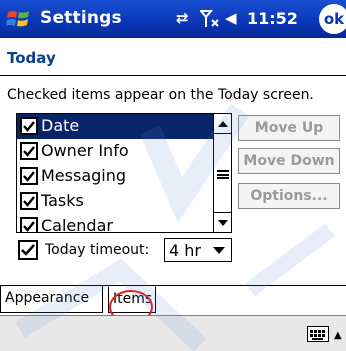 The height and width of the screenshot is (351, 346). I want to click on list-item-label: Owner Info, so click(85, 150).